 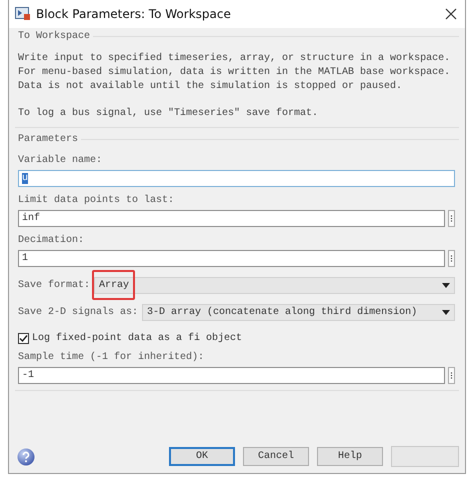 I want to click on help-icon, so click(x=26, y=457).